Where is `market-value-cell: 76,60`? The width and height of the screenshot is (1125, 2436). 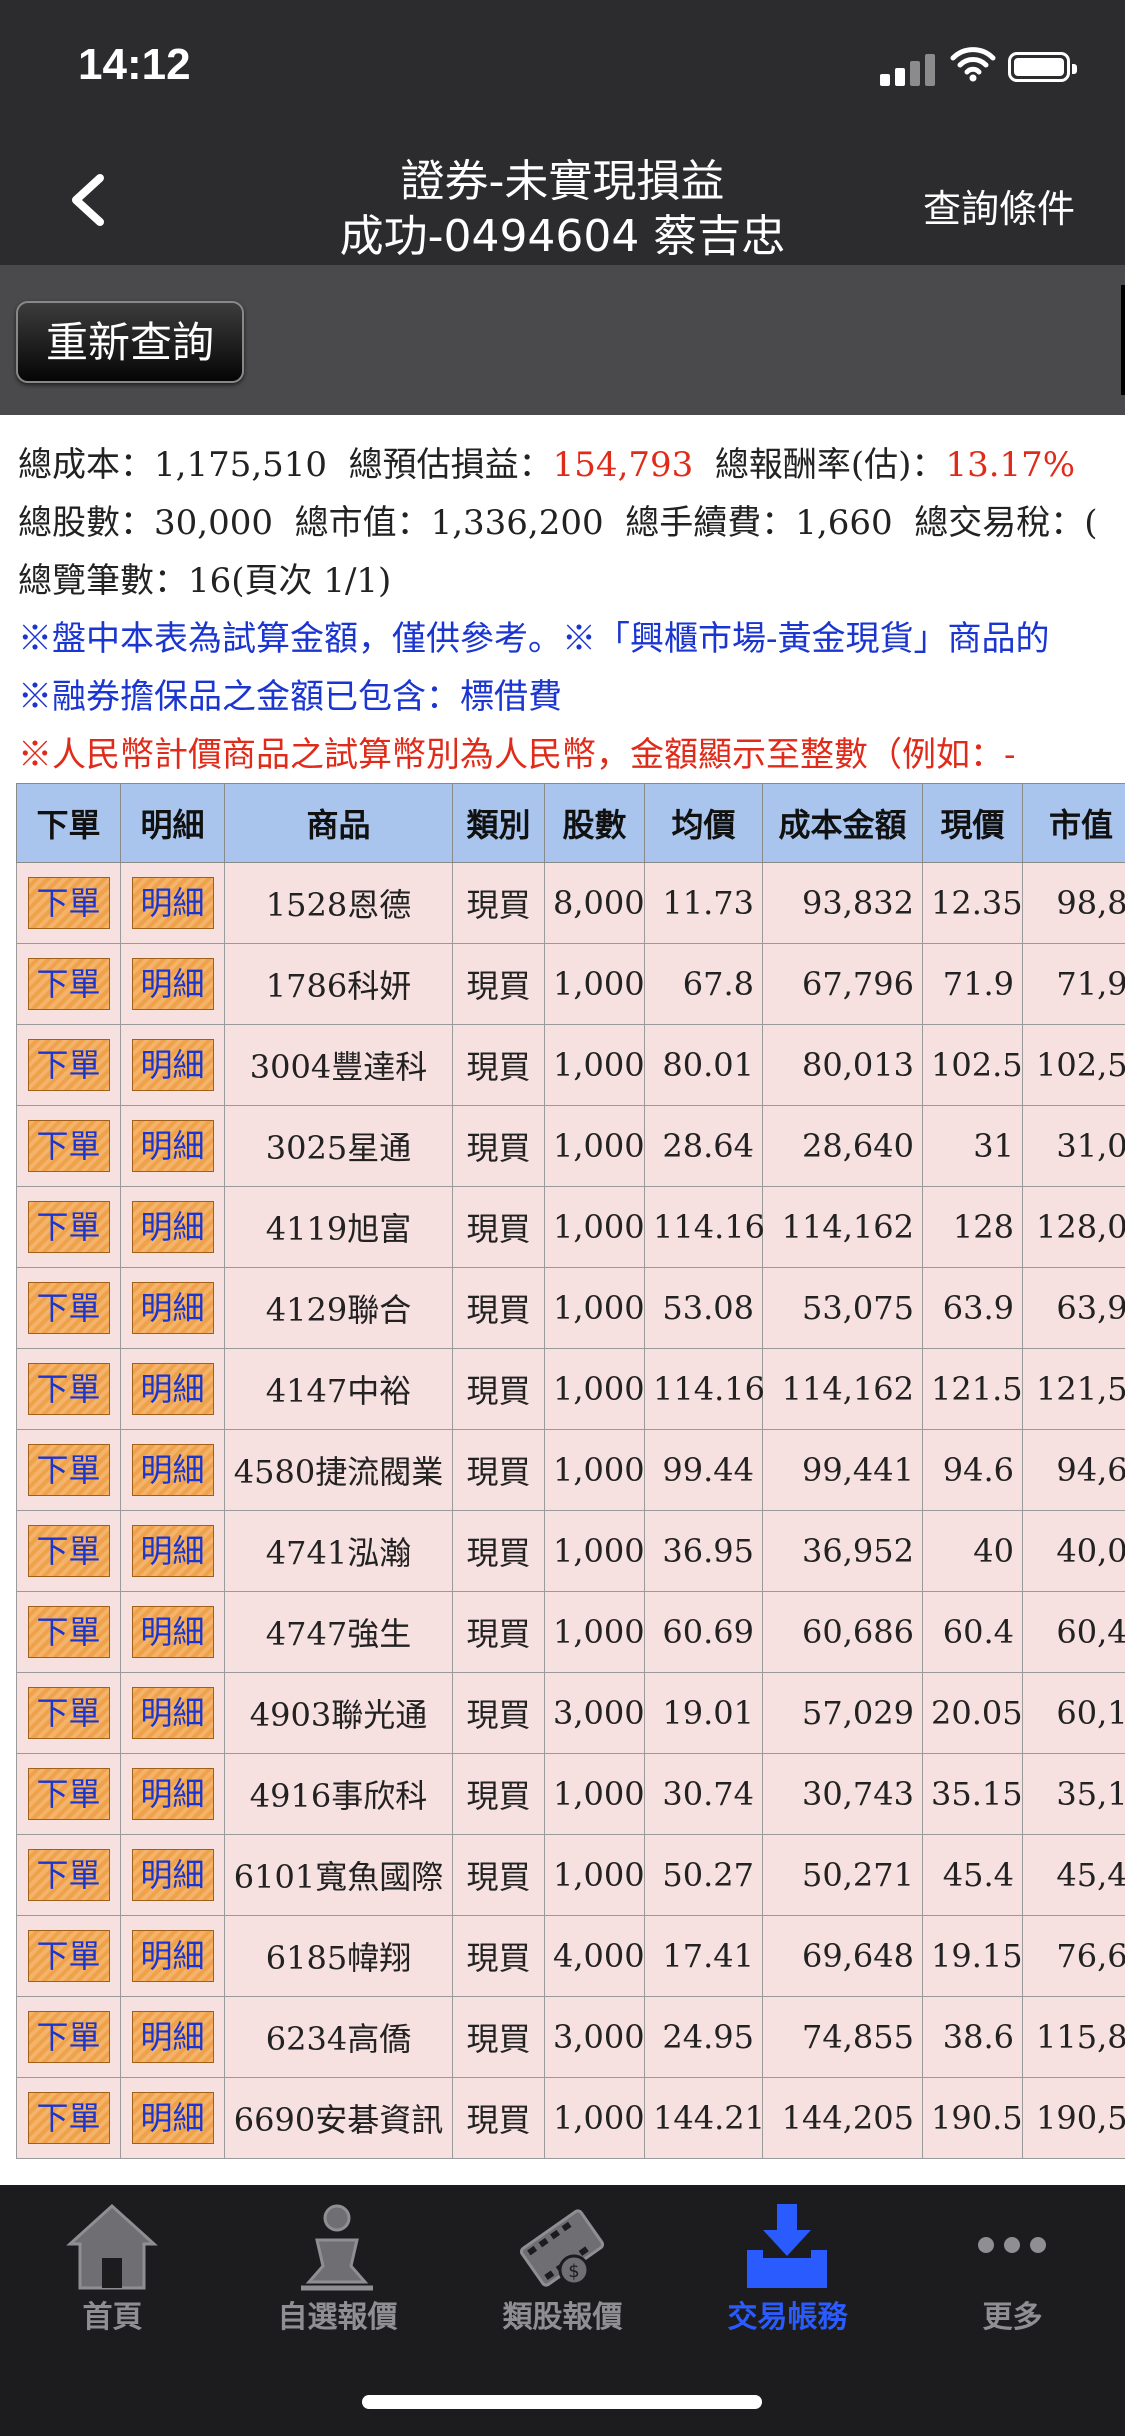 market-value-cell: 76,60 is located at coordinates (1073, 1956).